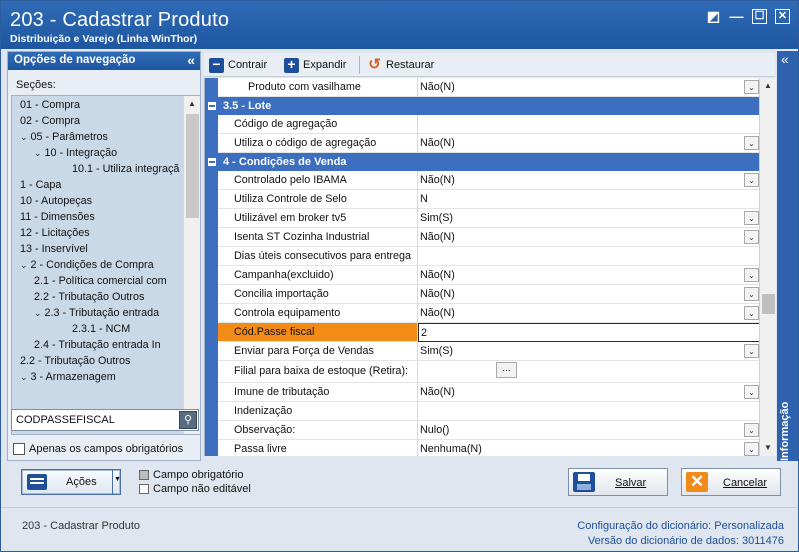  Describe the element at coordinates (731, 482) in the screenshot. I see `cancel-button: ✕ Cancelar` at that location.